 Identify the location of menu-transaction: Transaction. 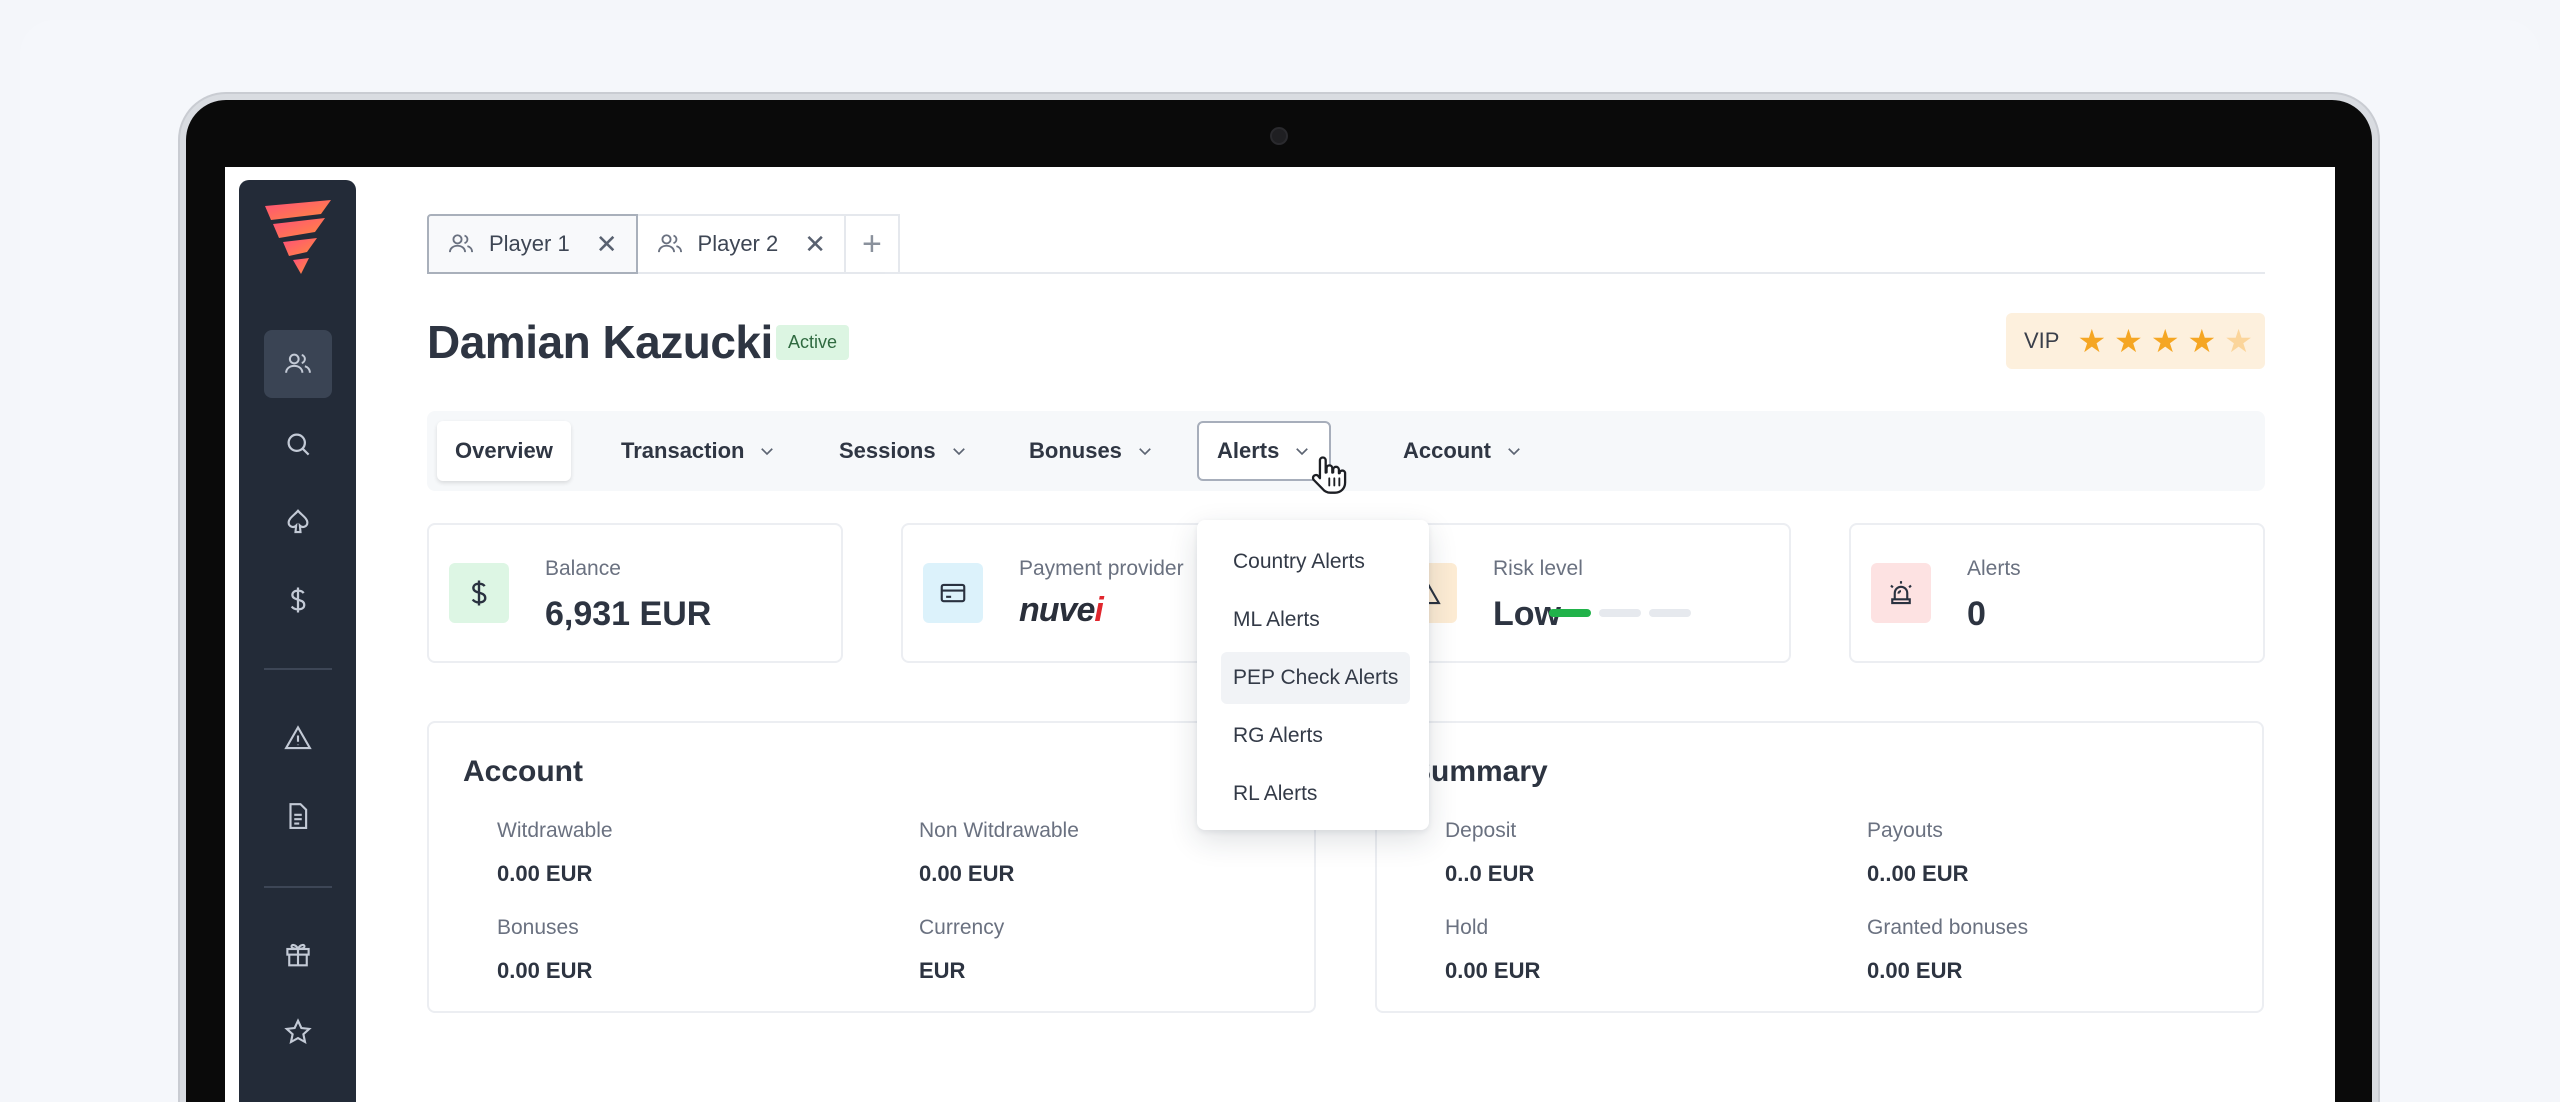
(698, 451).